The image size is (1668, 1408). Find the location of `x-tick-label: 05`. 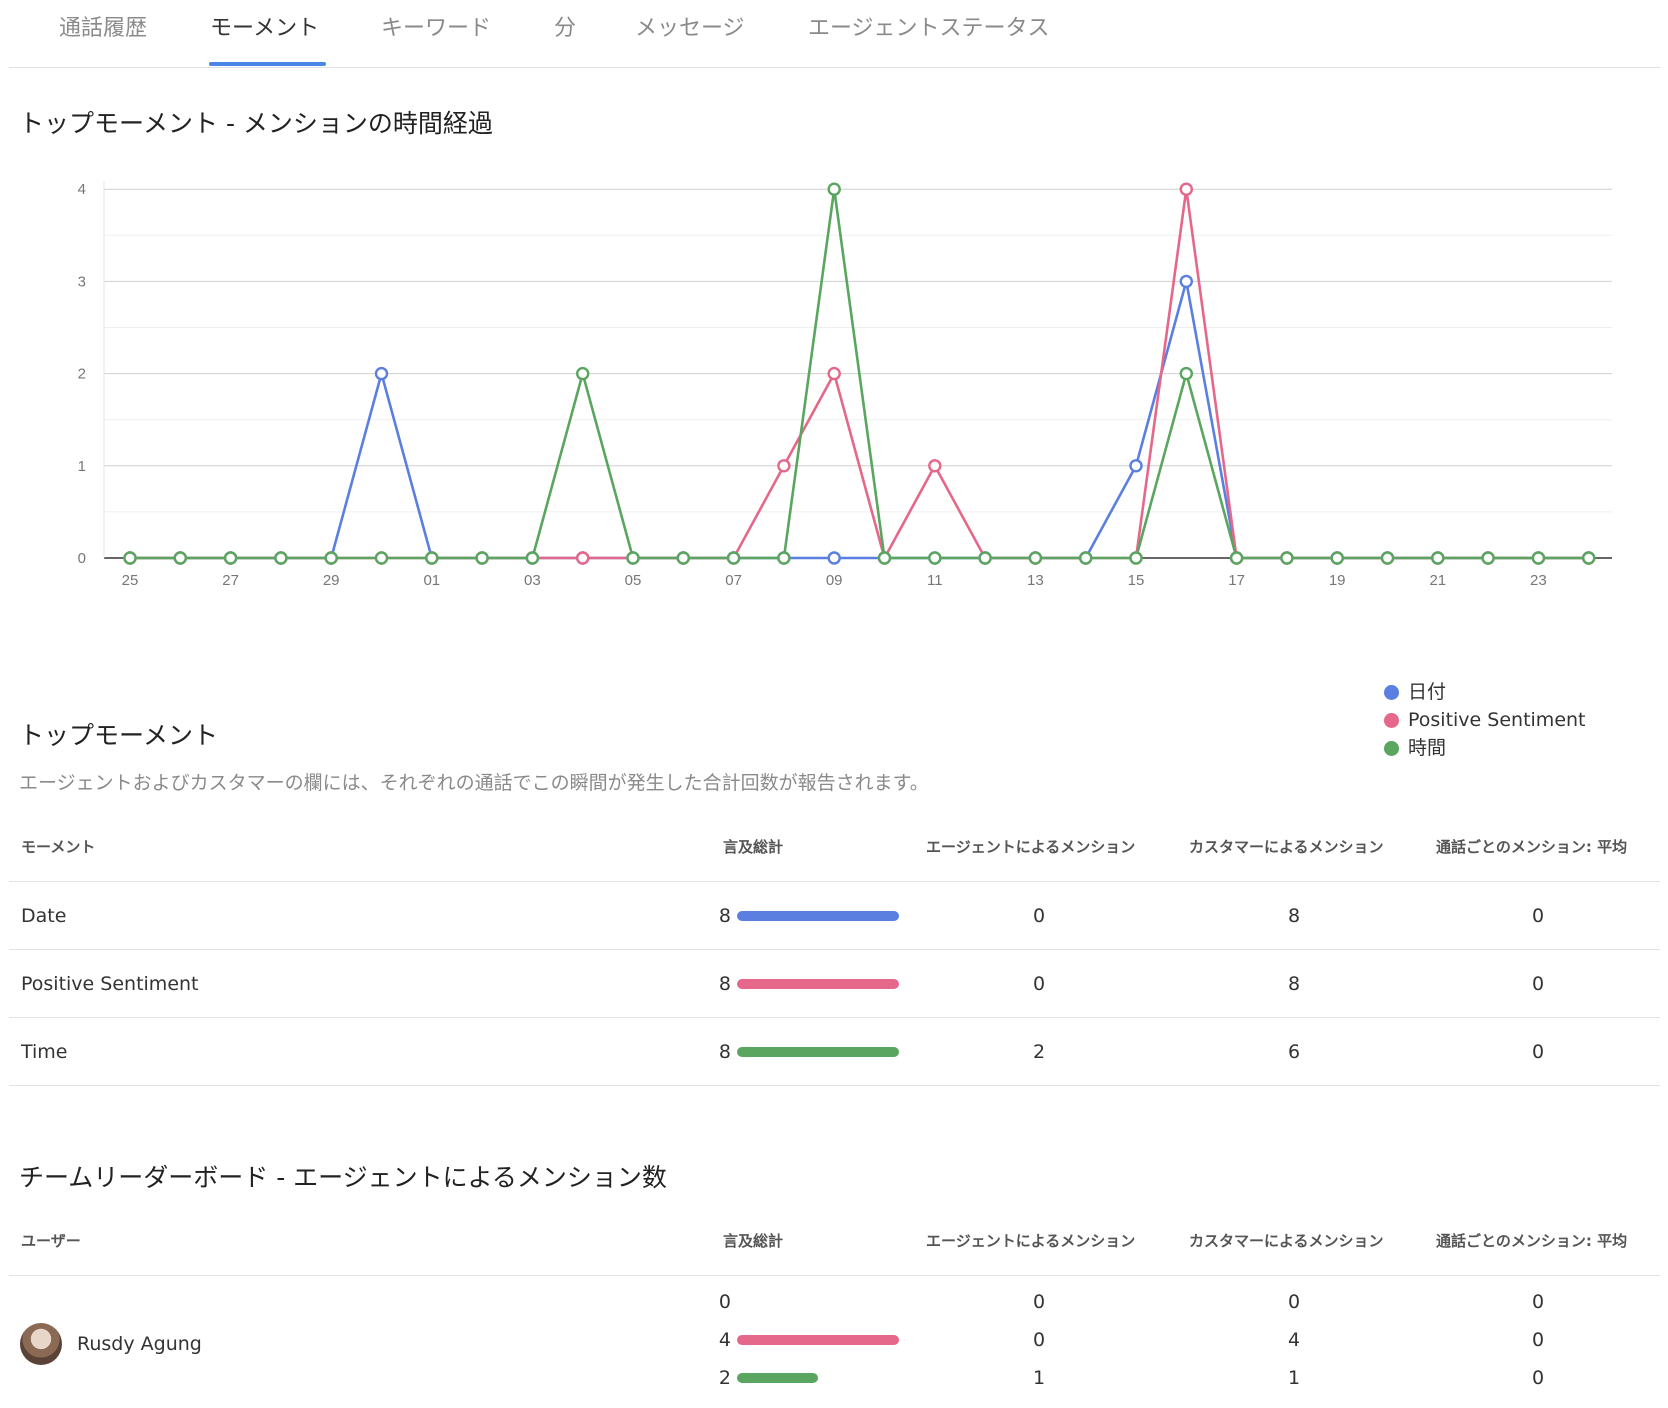

x-tick-label: 05 is located at coordinates (633, 580).